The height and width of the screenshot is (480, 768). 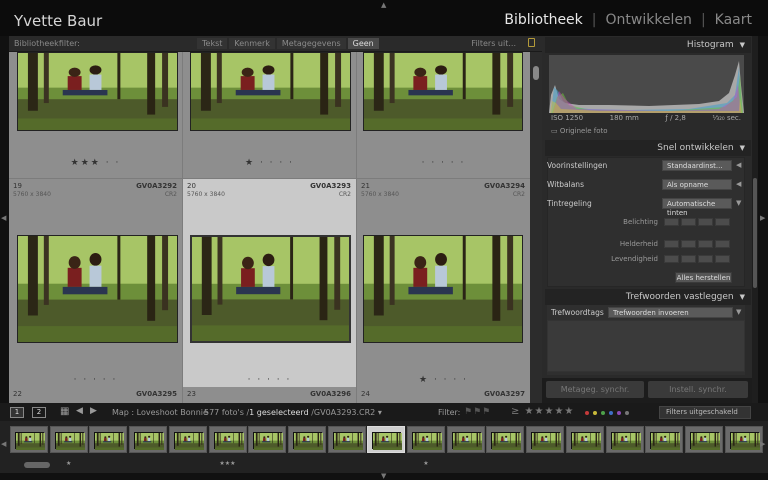 What do you see at coordinates (93, 411) in the screenshot?
I see `forward-arrow-icon: ▶` at bounding box center [93, 411].